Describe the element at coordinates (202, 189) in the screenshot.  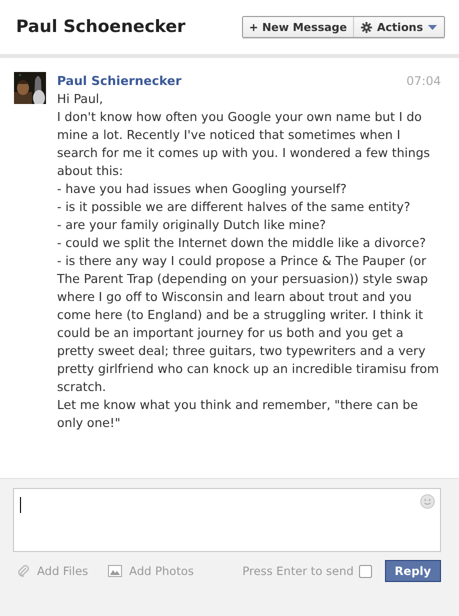
I see `message-text: - have you had issues when Googling yourself?` at that location.